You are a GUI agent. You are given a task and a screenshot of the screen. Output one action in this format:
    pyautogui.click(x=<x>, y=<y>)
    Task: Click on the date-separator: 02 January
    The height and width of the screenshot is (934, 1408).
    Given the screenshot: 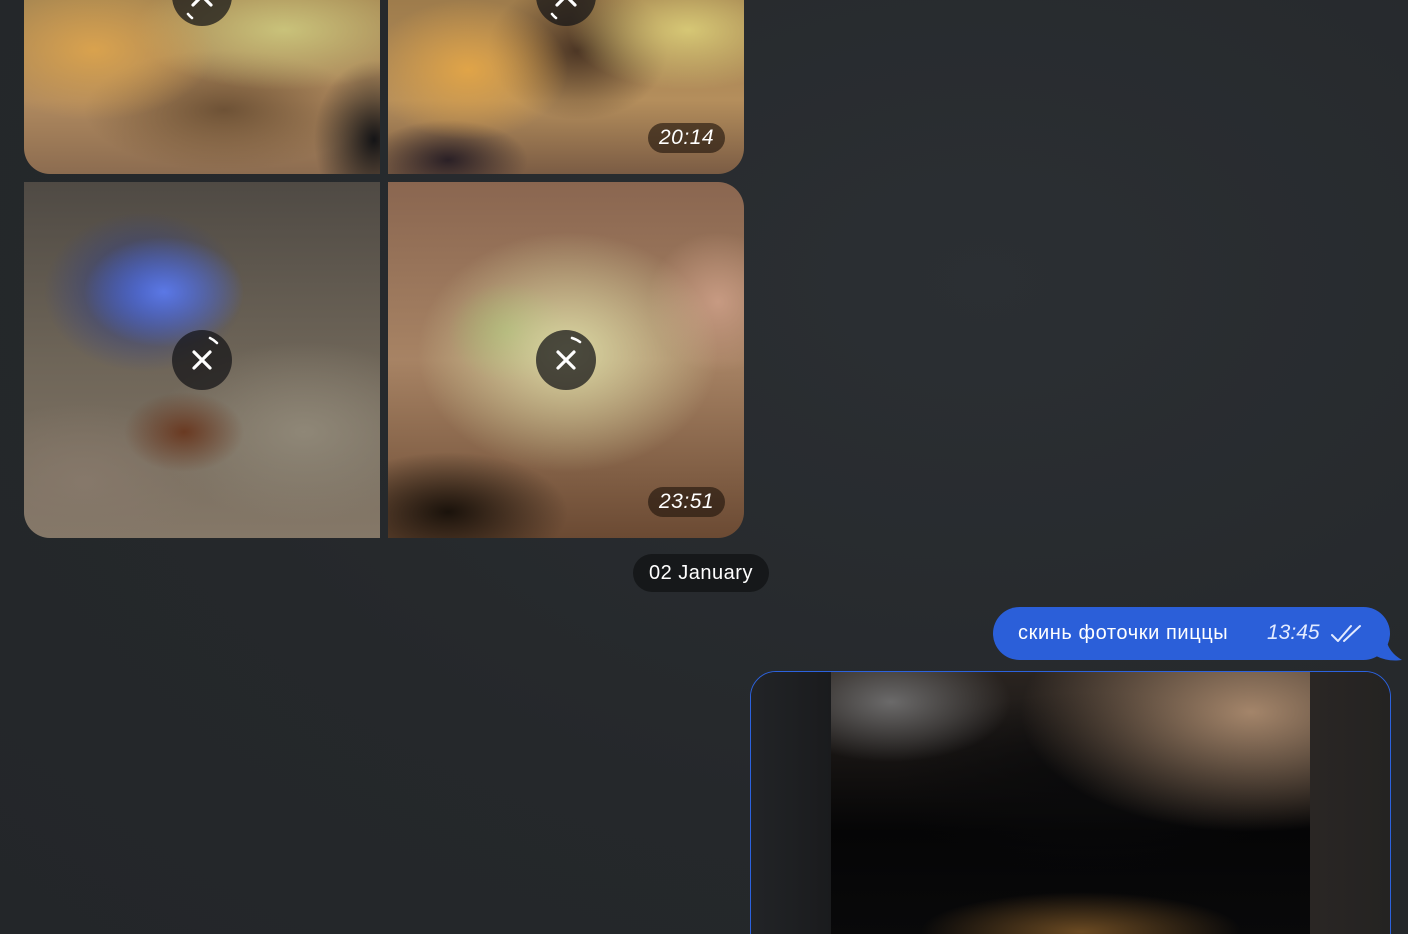 What is the action you would take?
    pyautogui.click(x=701, y=573)
    